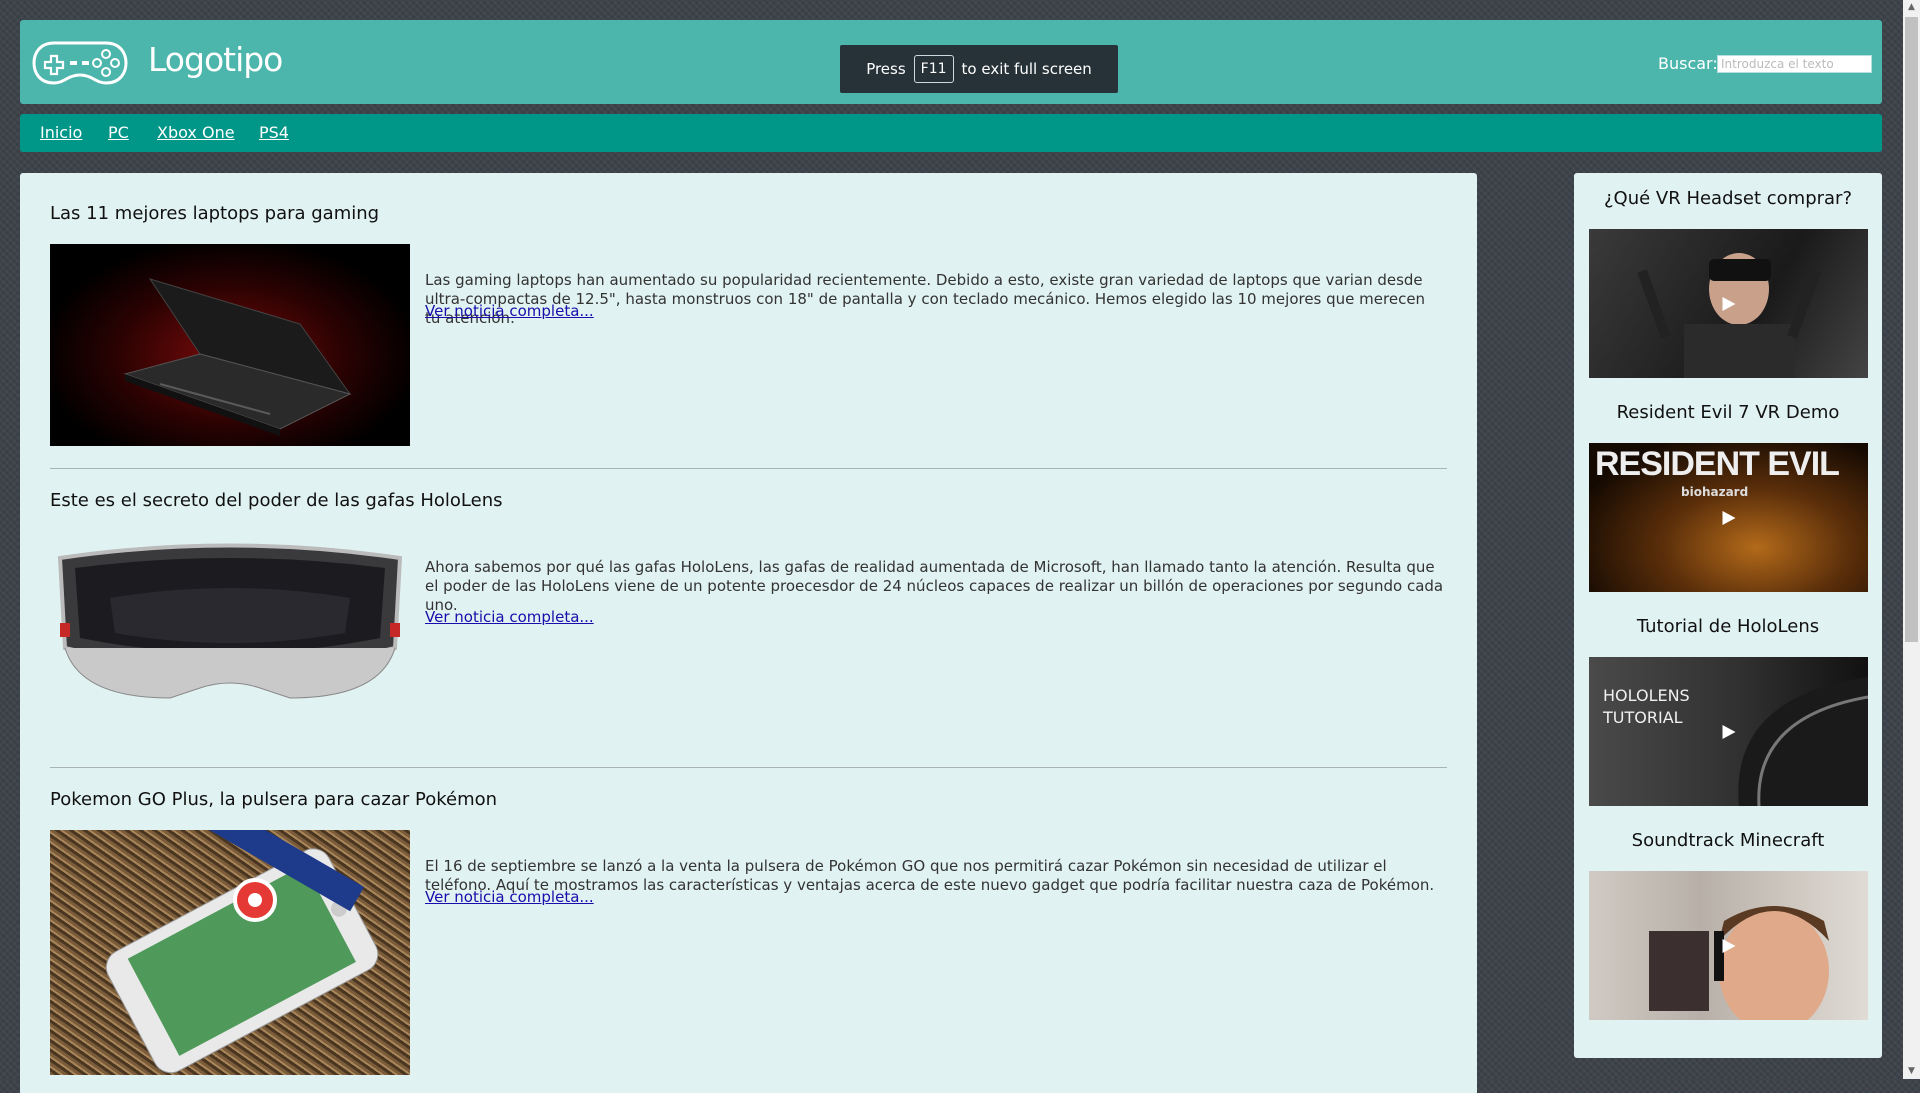 Image resolution: width=1920 pixels, height=1093 pixels. I want to click on thumb-text: HOLOLENS, so click(1646, 695).